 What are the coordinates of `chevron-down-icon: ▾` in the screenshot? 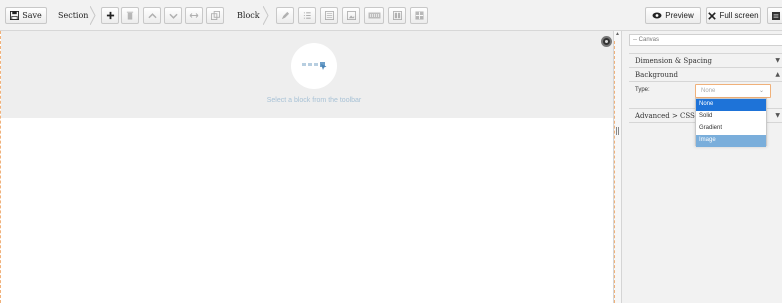 It's located at (690, 15).